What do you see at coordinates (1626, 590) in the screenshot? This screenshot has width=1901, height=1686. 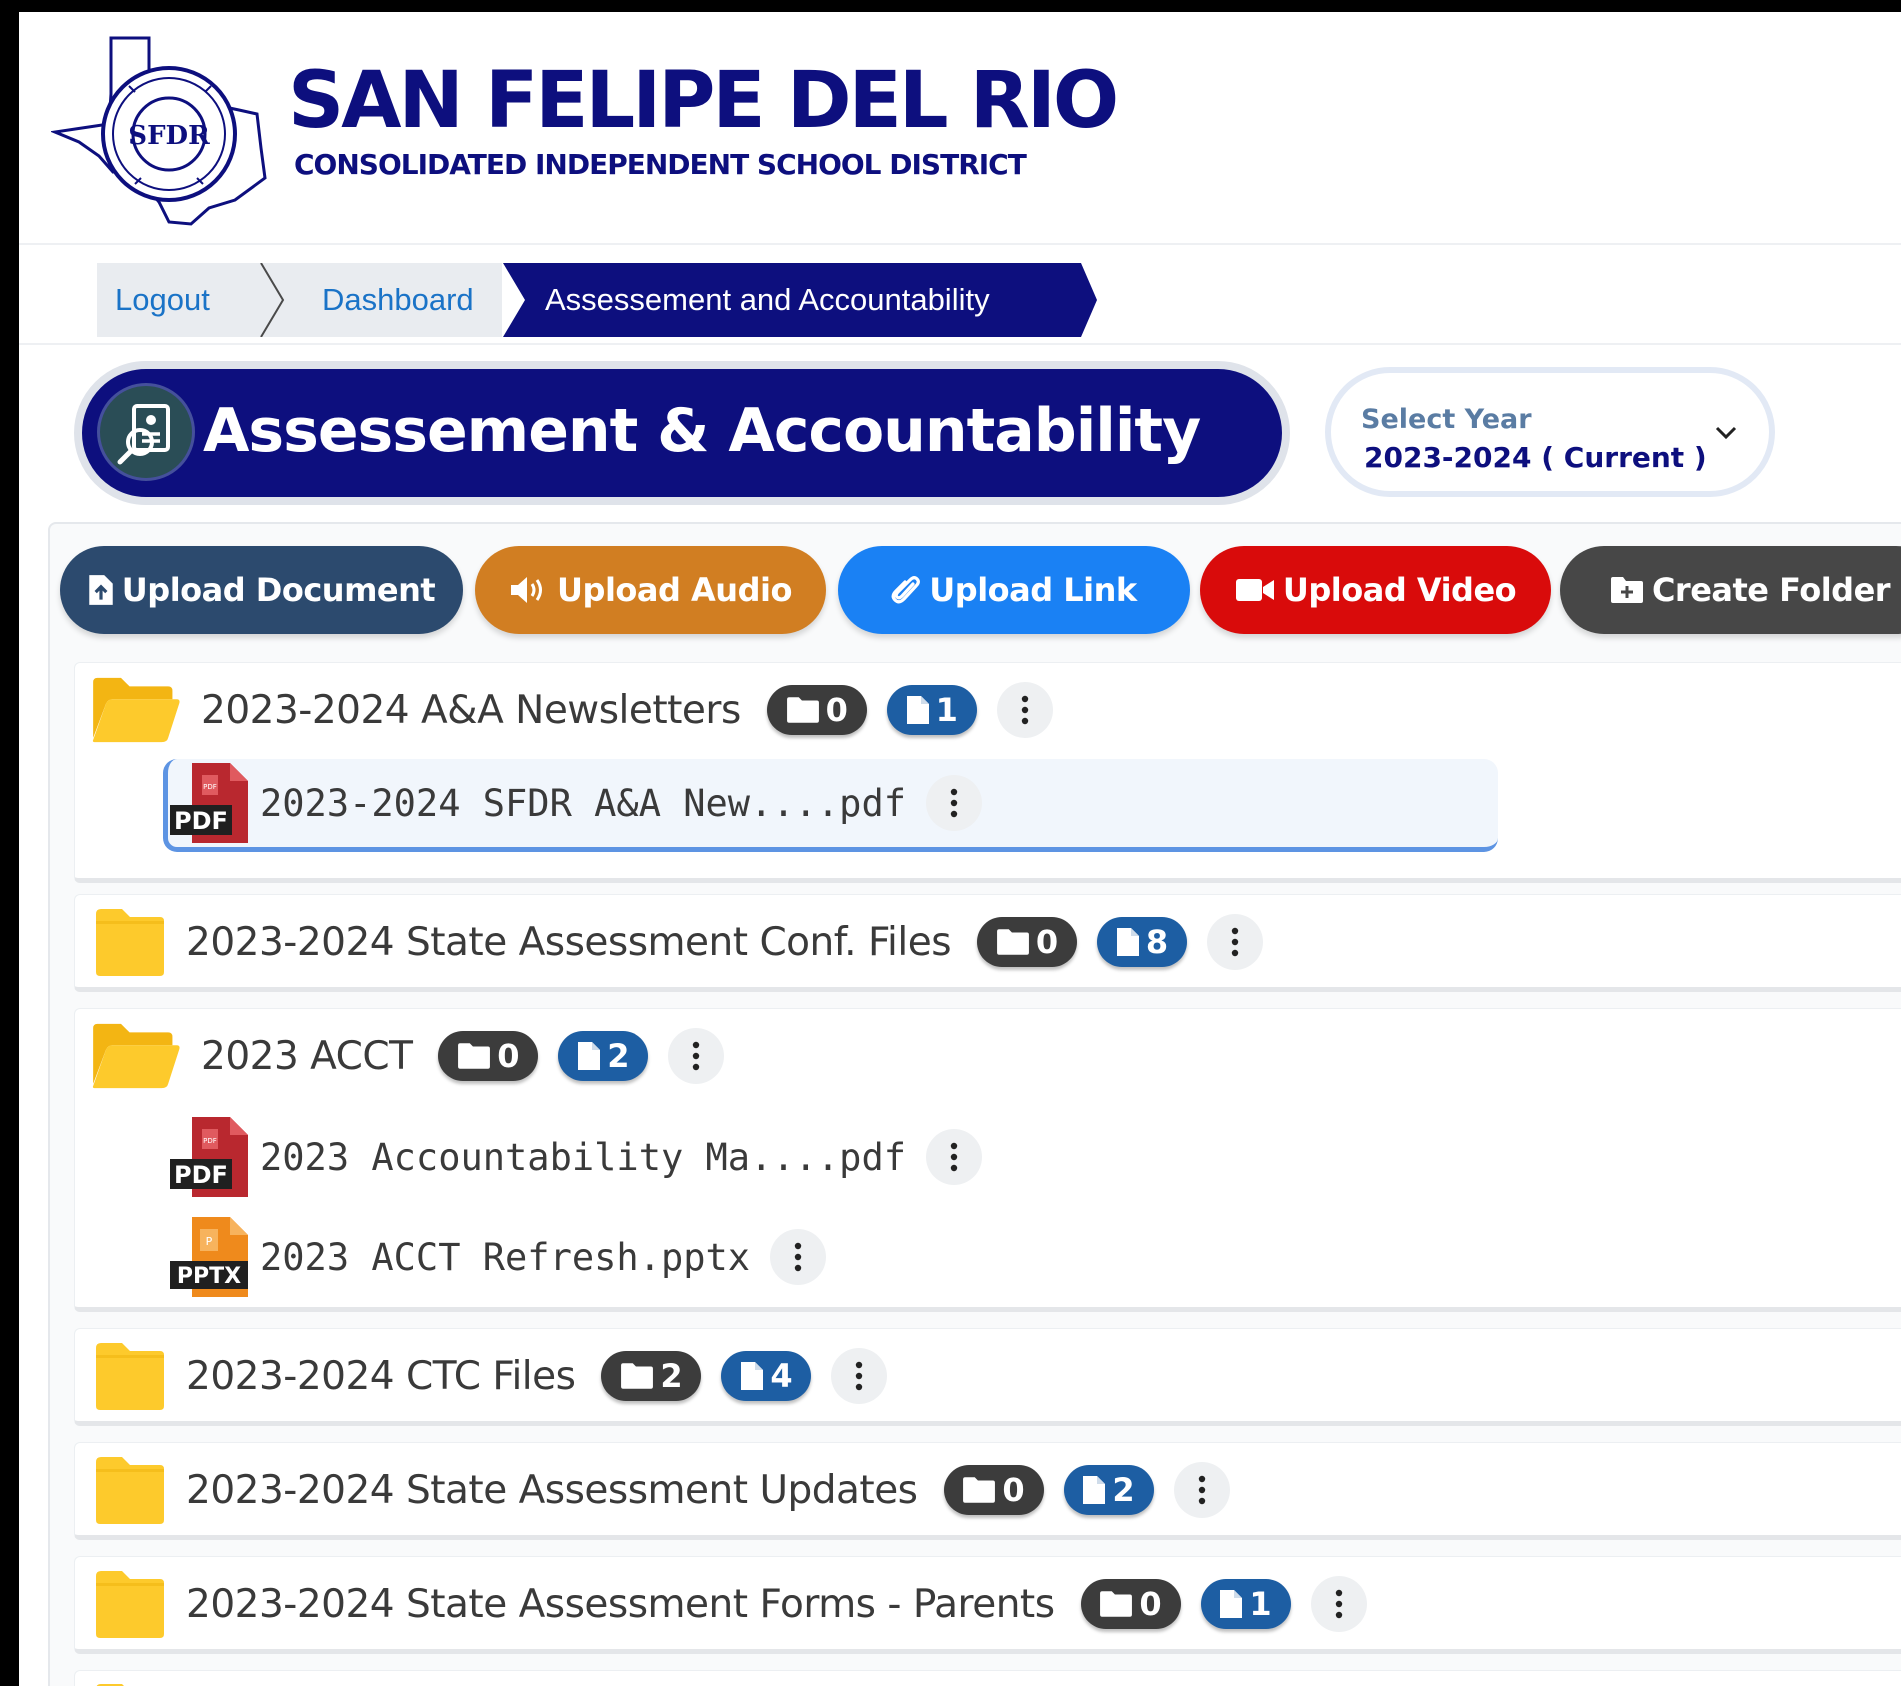 I see `folder-plus-icon` at bounding box center [1626, 590].